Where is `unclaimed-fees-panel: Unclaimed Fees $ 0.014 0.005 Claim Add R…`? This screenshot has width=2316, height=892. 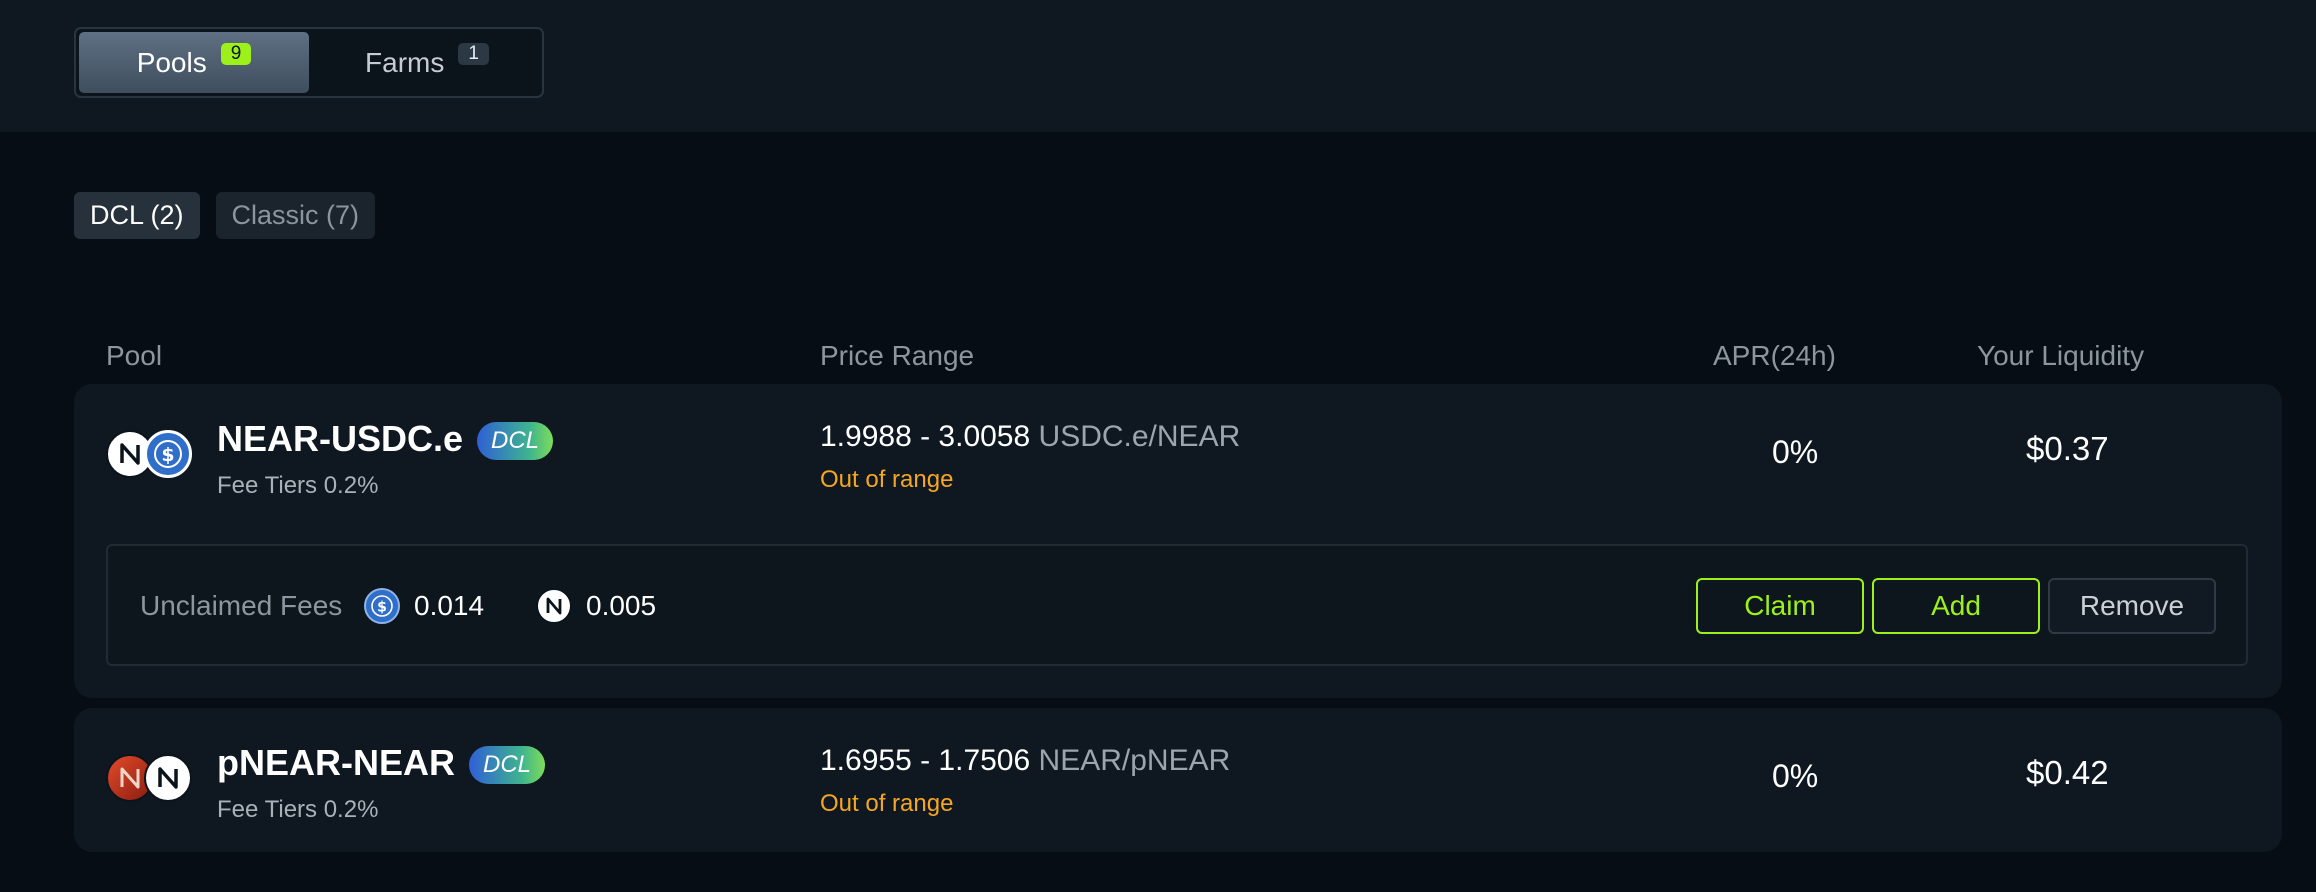 unclaimed-fees-panel: Unclaimed Fees $ 0.014 0.005 Claim Add R… is located at coordinates (1177, 605).